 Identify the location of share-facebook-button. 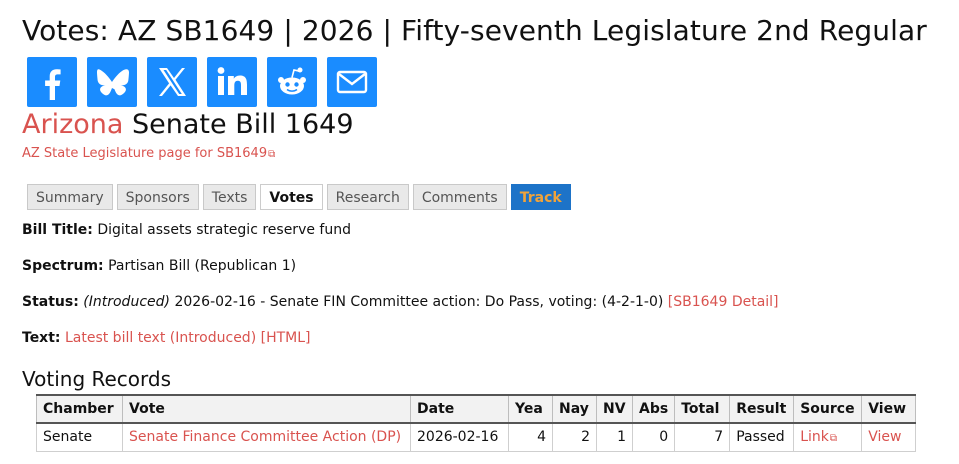
(52, 82).